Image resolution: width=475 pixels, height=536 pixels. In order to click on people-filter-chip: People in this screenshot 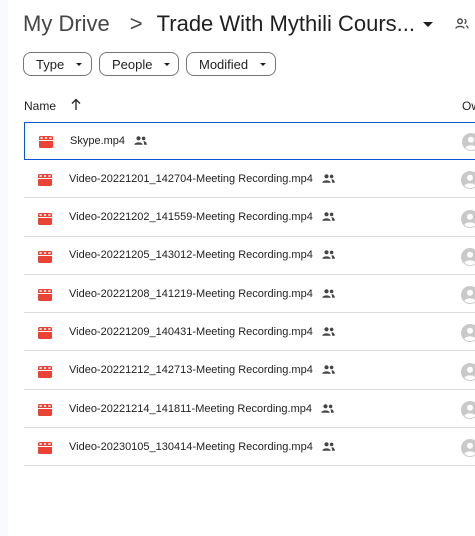, I will do `click(139, 64)`.